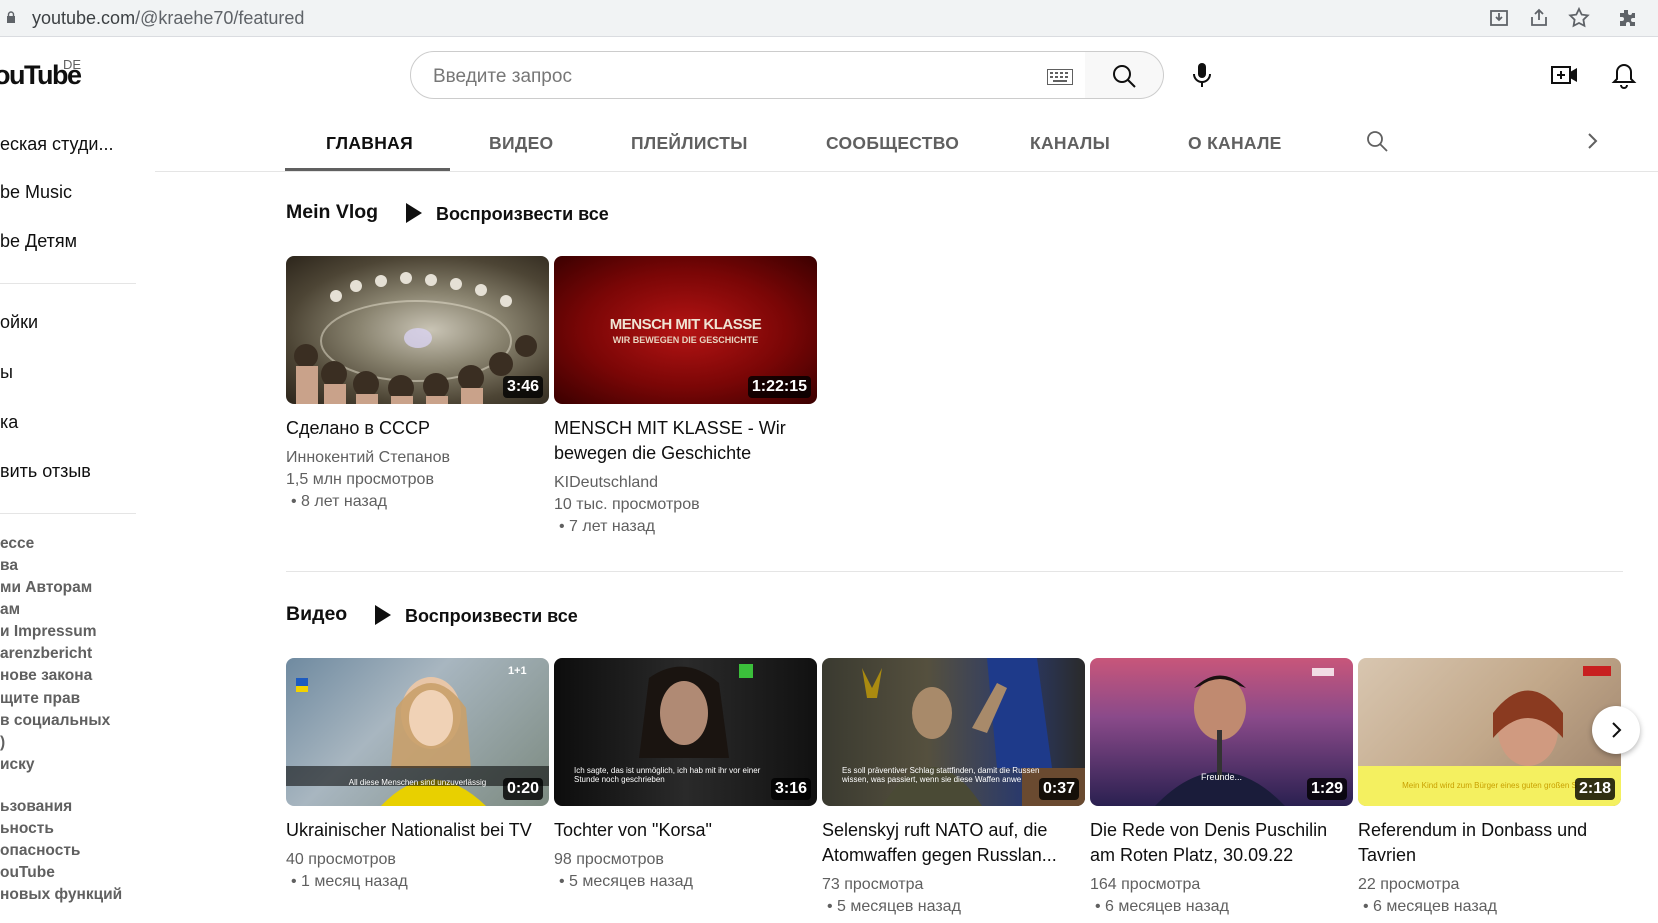 This screenshot has width=1658, height=923. What do you see at coordinates (1202, 75) in the screenshot?
I see `microphone-icon` at bounding box center [1202, 75].